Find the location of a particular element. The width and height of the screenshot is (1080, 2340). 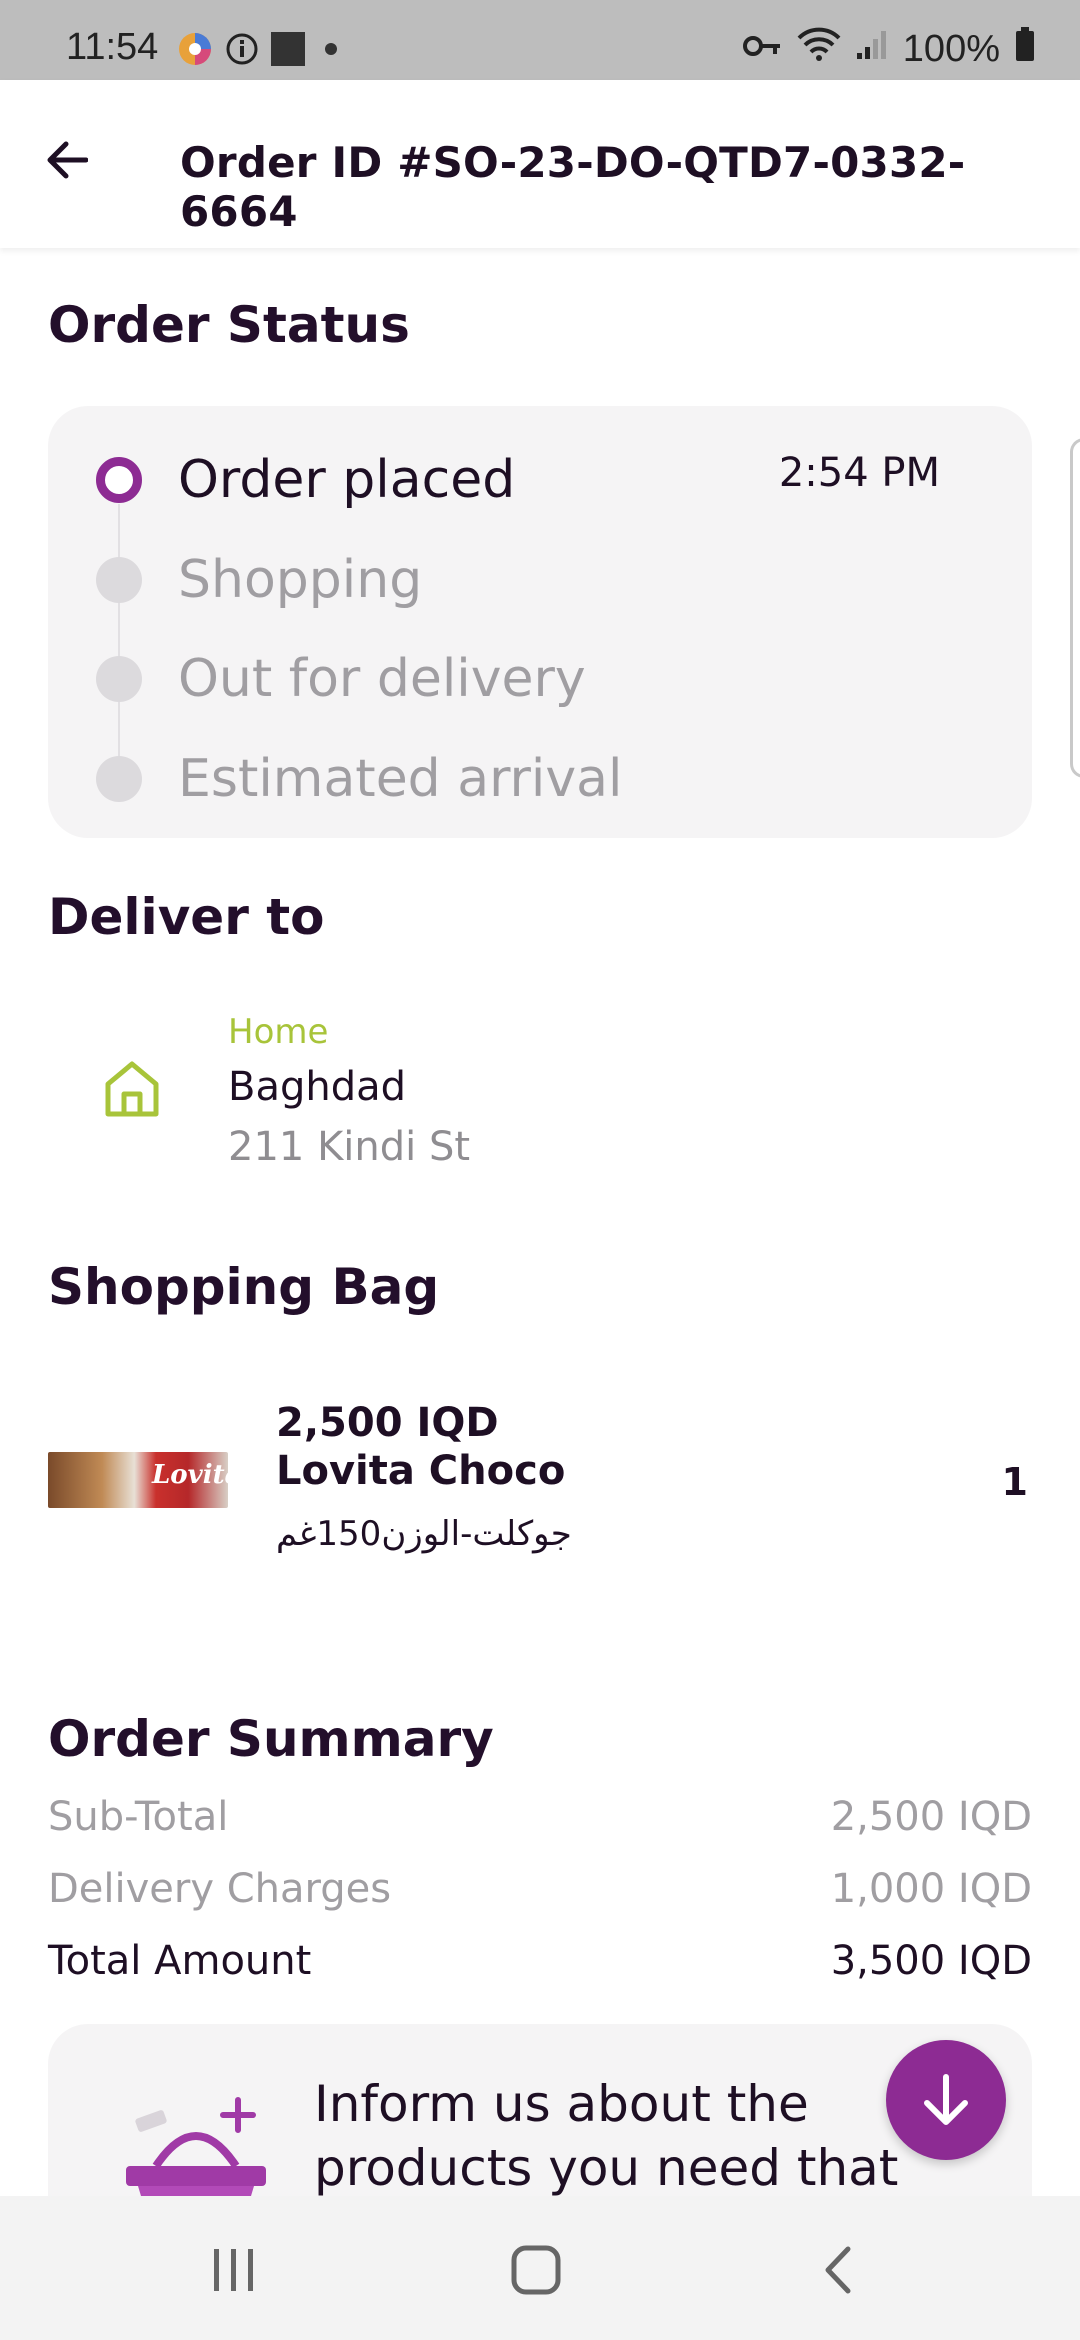

product-description: جوكلت-الوزن150غم is located at coordinates (424, 1534).